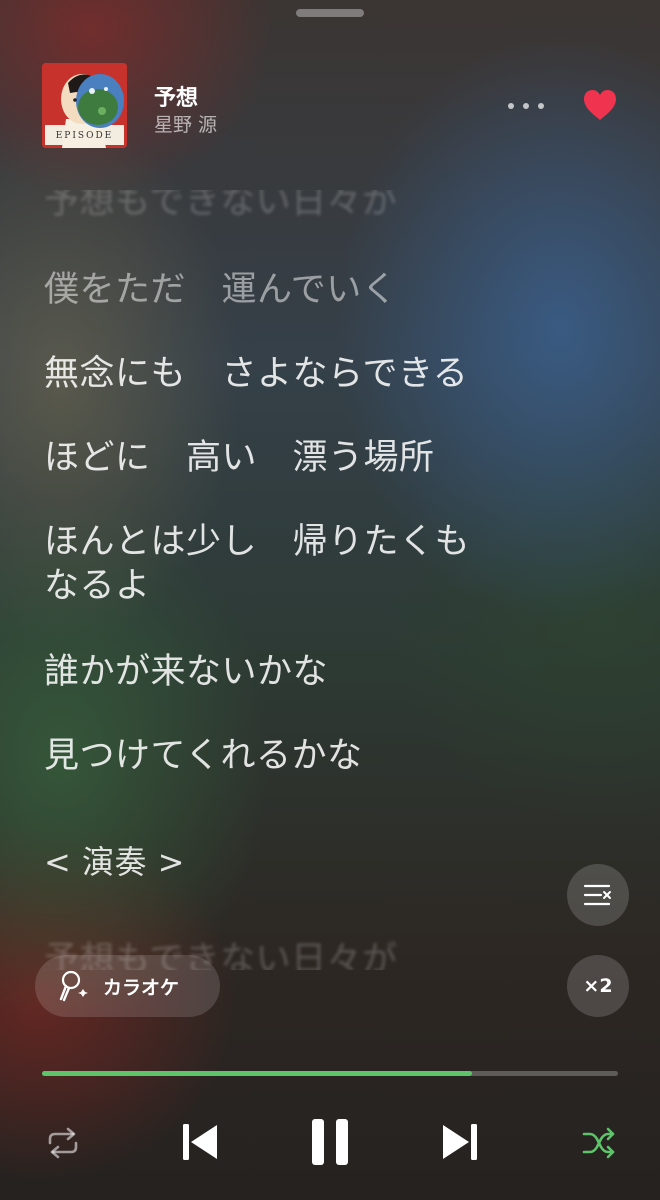 This screenshot has height=1200, width=660. I want to click on lyrics-menu-icon, so click(597, 895).